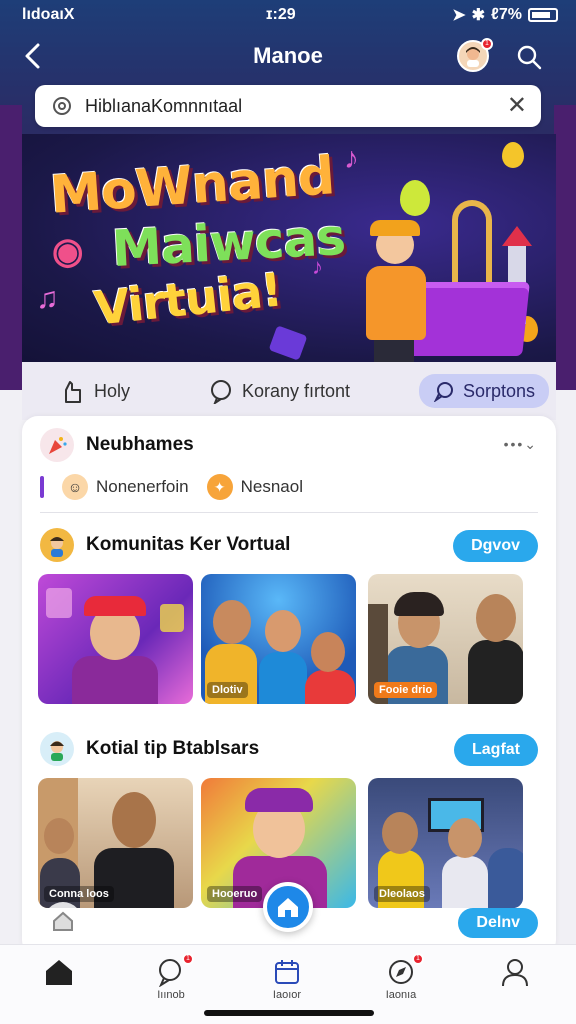 Image resolution: width=576 pixels, height=1024 pixels. Describe the element at coordinates (472, 247) in the screenshot. I see `arcade-claw-decoration` at that location.